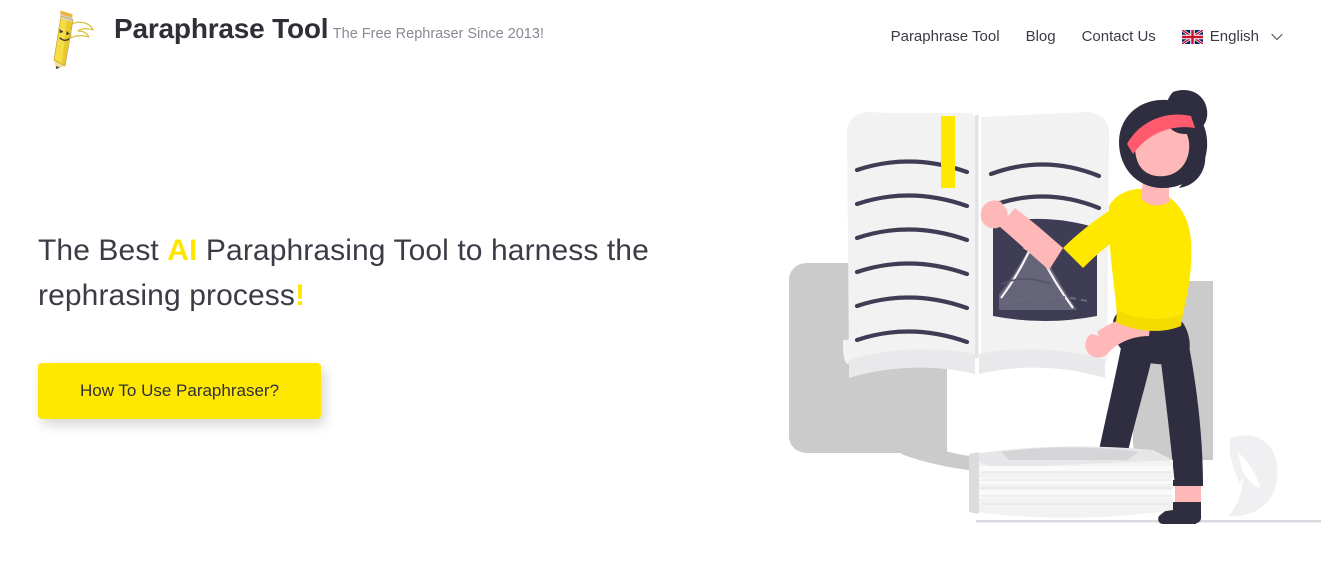 The image size is (1321, 567). What do you see at coordinates (438, 34) in the screenshot?
I see `brand-tagline: The Free Rephraser Since 2013!` at bounding box center [438, 34].